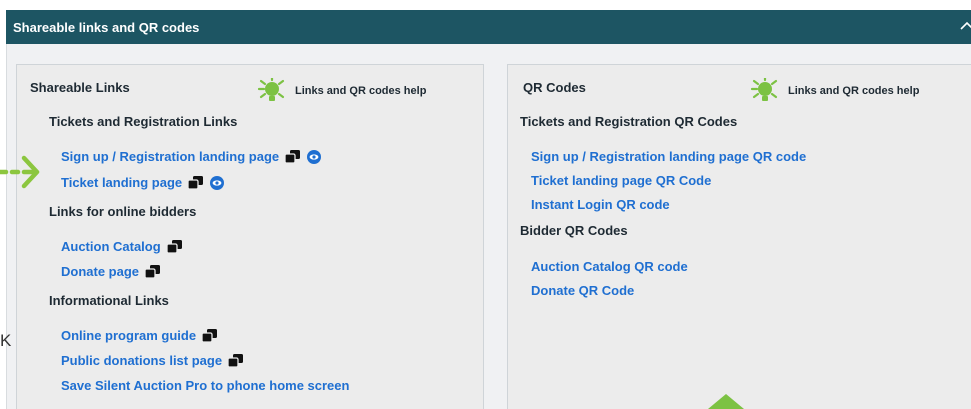 The height and width of the screenshot is (409, 971). What do you see at coordinates (6, 340) in the screenshot?
I see `stray-text: K` at bounding box center [6, 340].